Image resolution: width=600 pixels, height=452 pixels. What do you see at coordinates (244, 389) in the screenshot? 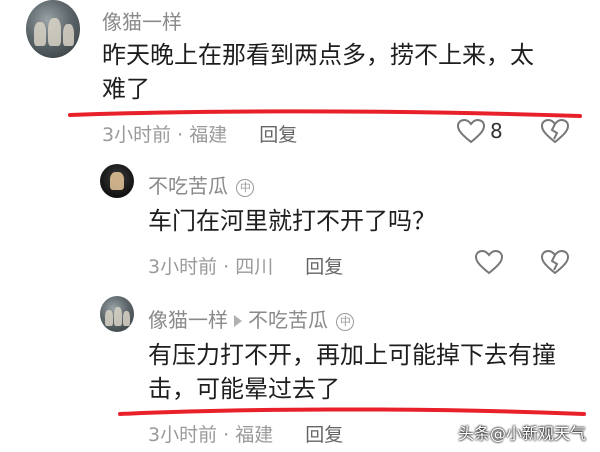
I see `comment-text-line2: 击，可能晕过去了` at bounding box center [244, 389].